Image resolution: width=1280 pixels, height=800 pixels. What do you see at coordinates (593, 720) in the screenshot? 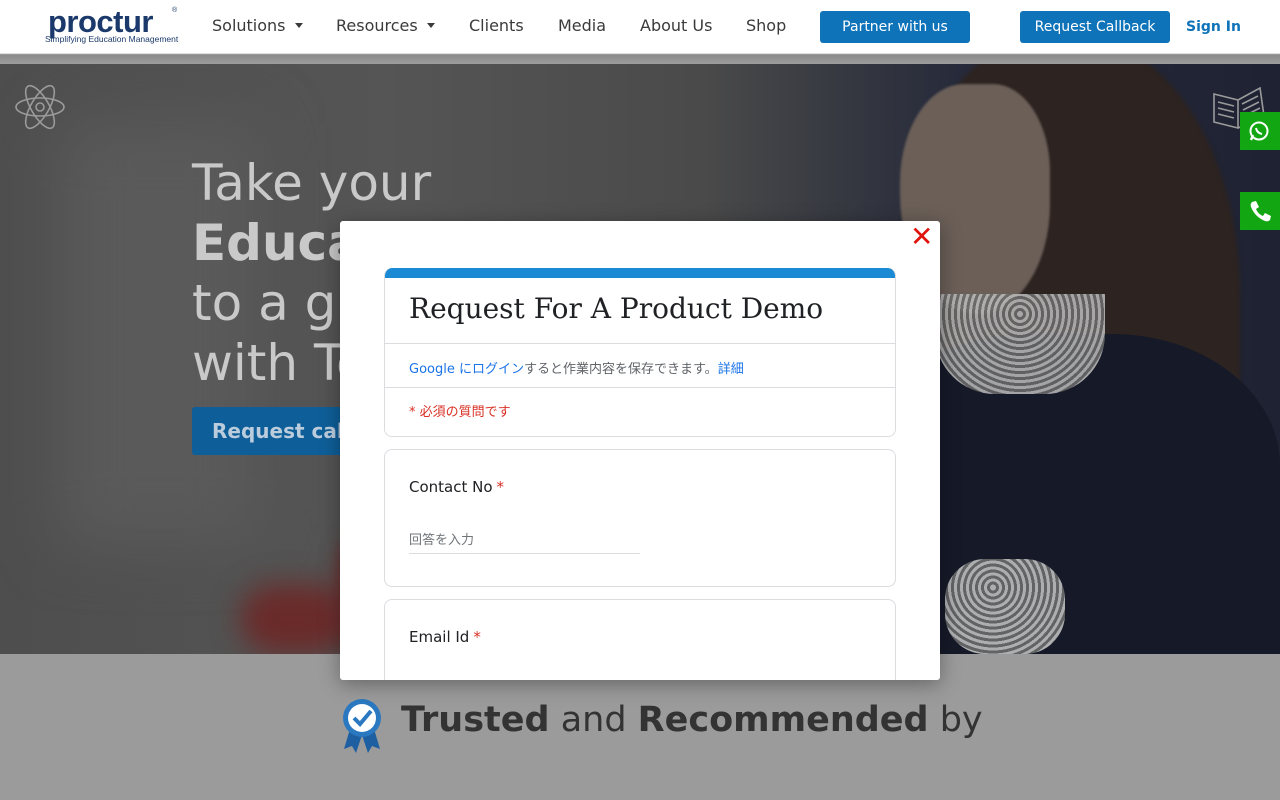
I see `and-word: and` at bounding box center [593, 720].